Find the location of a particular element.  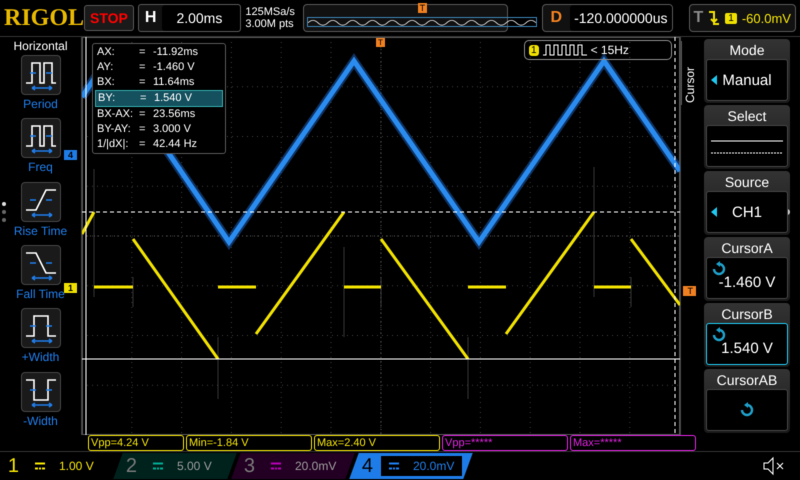

channel-badge: 1 is located at coordinates (534, 50).